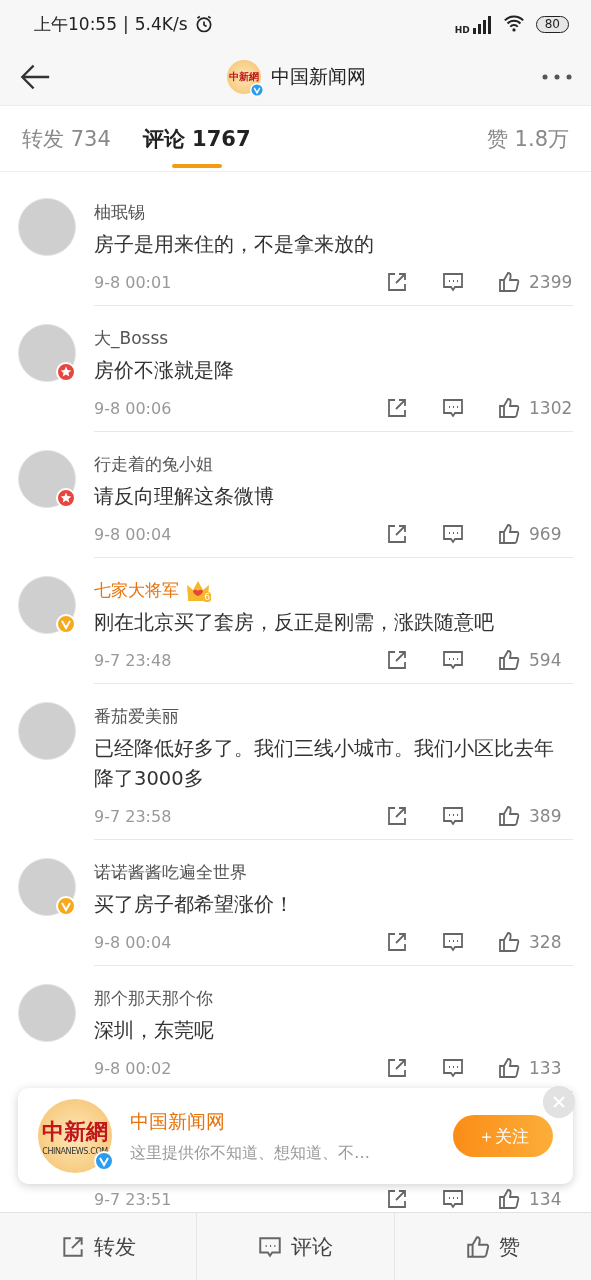 This screenshot has height=1280, width=591. What do you see at coordinates (136, 716) in the screenshot?
I see `username: 番茄爱美丽` at bounding box center [136, 716].